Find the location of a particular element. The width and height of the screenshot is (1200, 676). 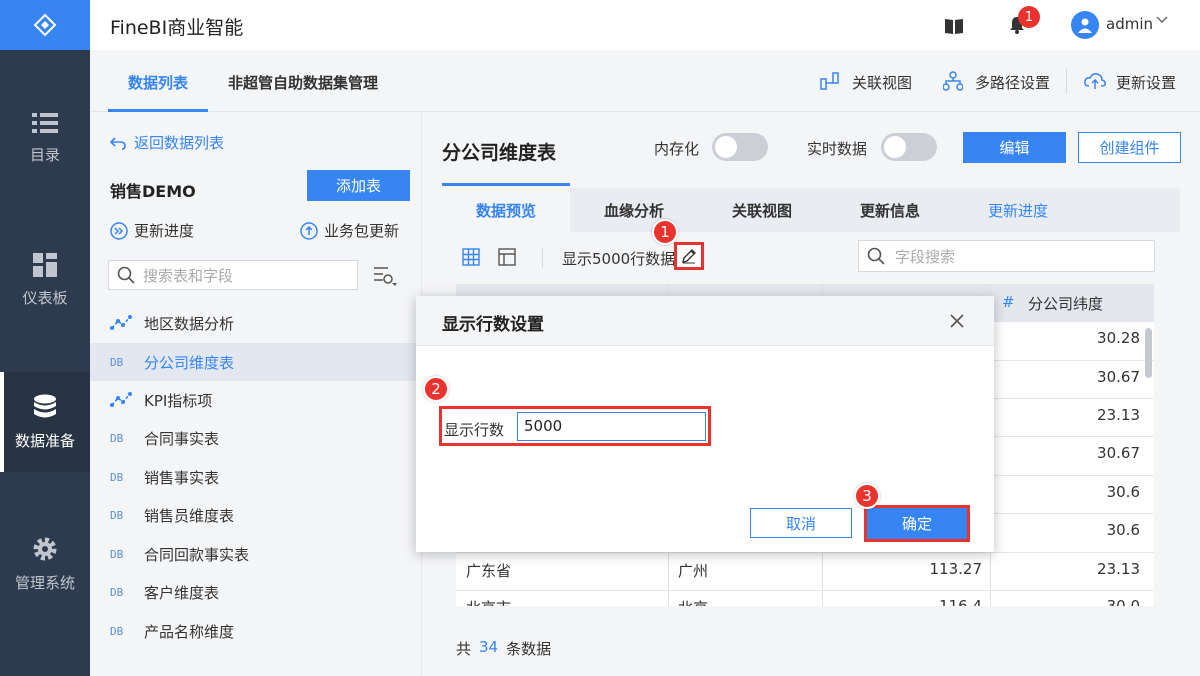

grid-view-icon is located at coordinates (471, 257).